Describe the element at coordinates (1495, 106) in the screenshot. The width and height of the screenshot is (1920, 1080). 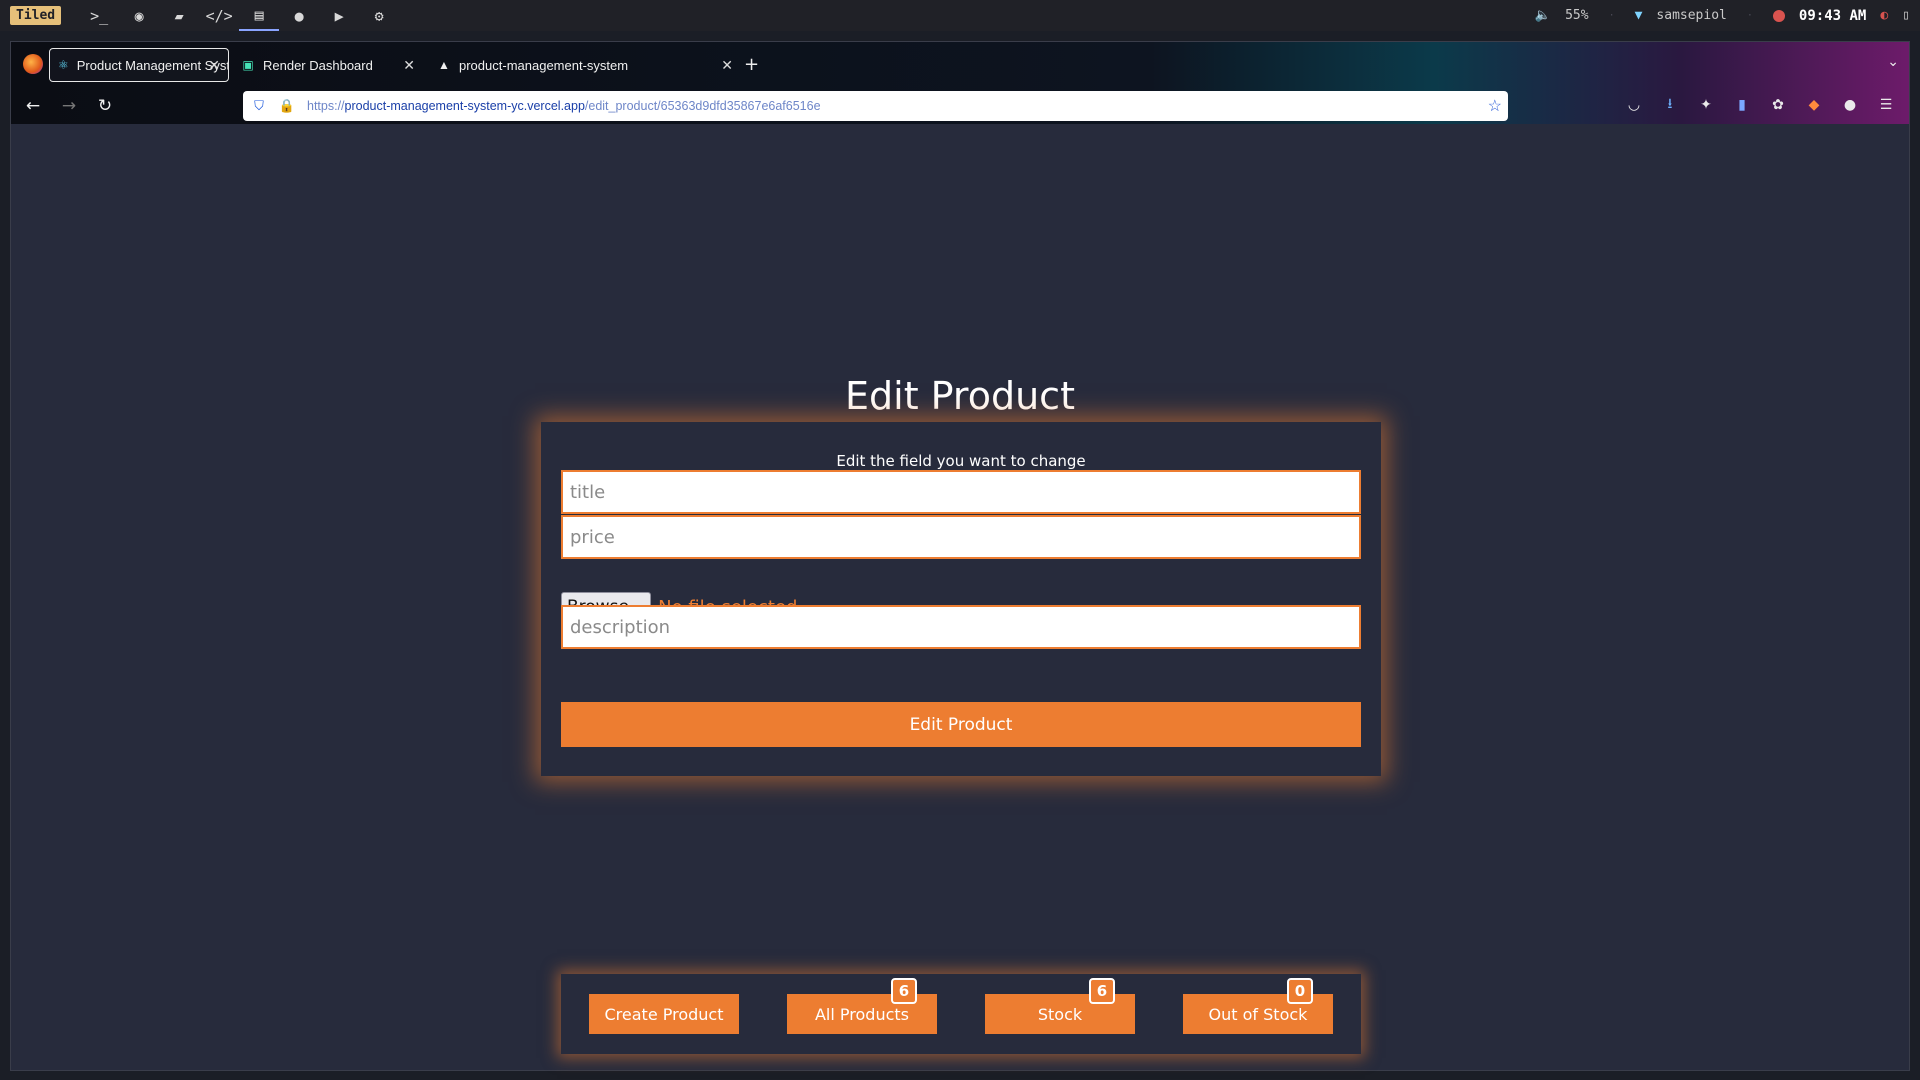
I see `bookmark-star-icon: ☆` at that location.